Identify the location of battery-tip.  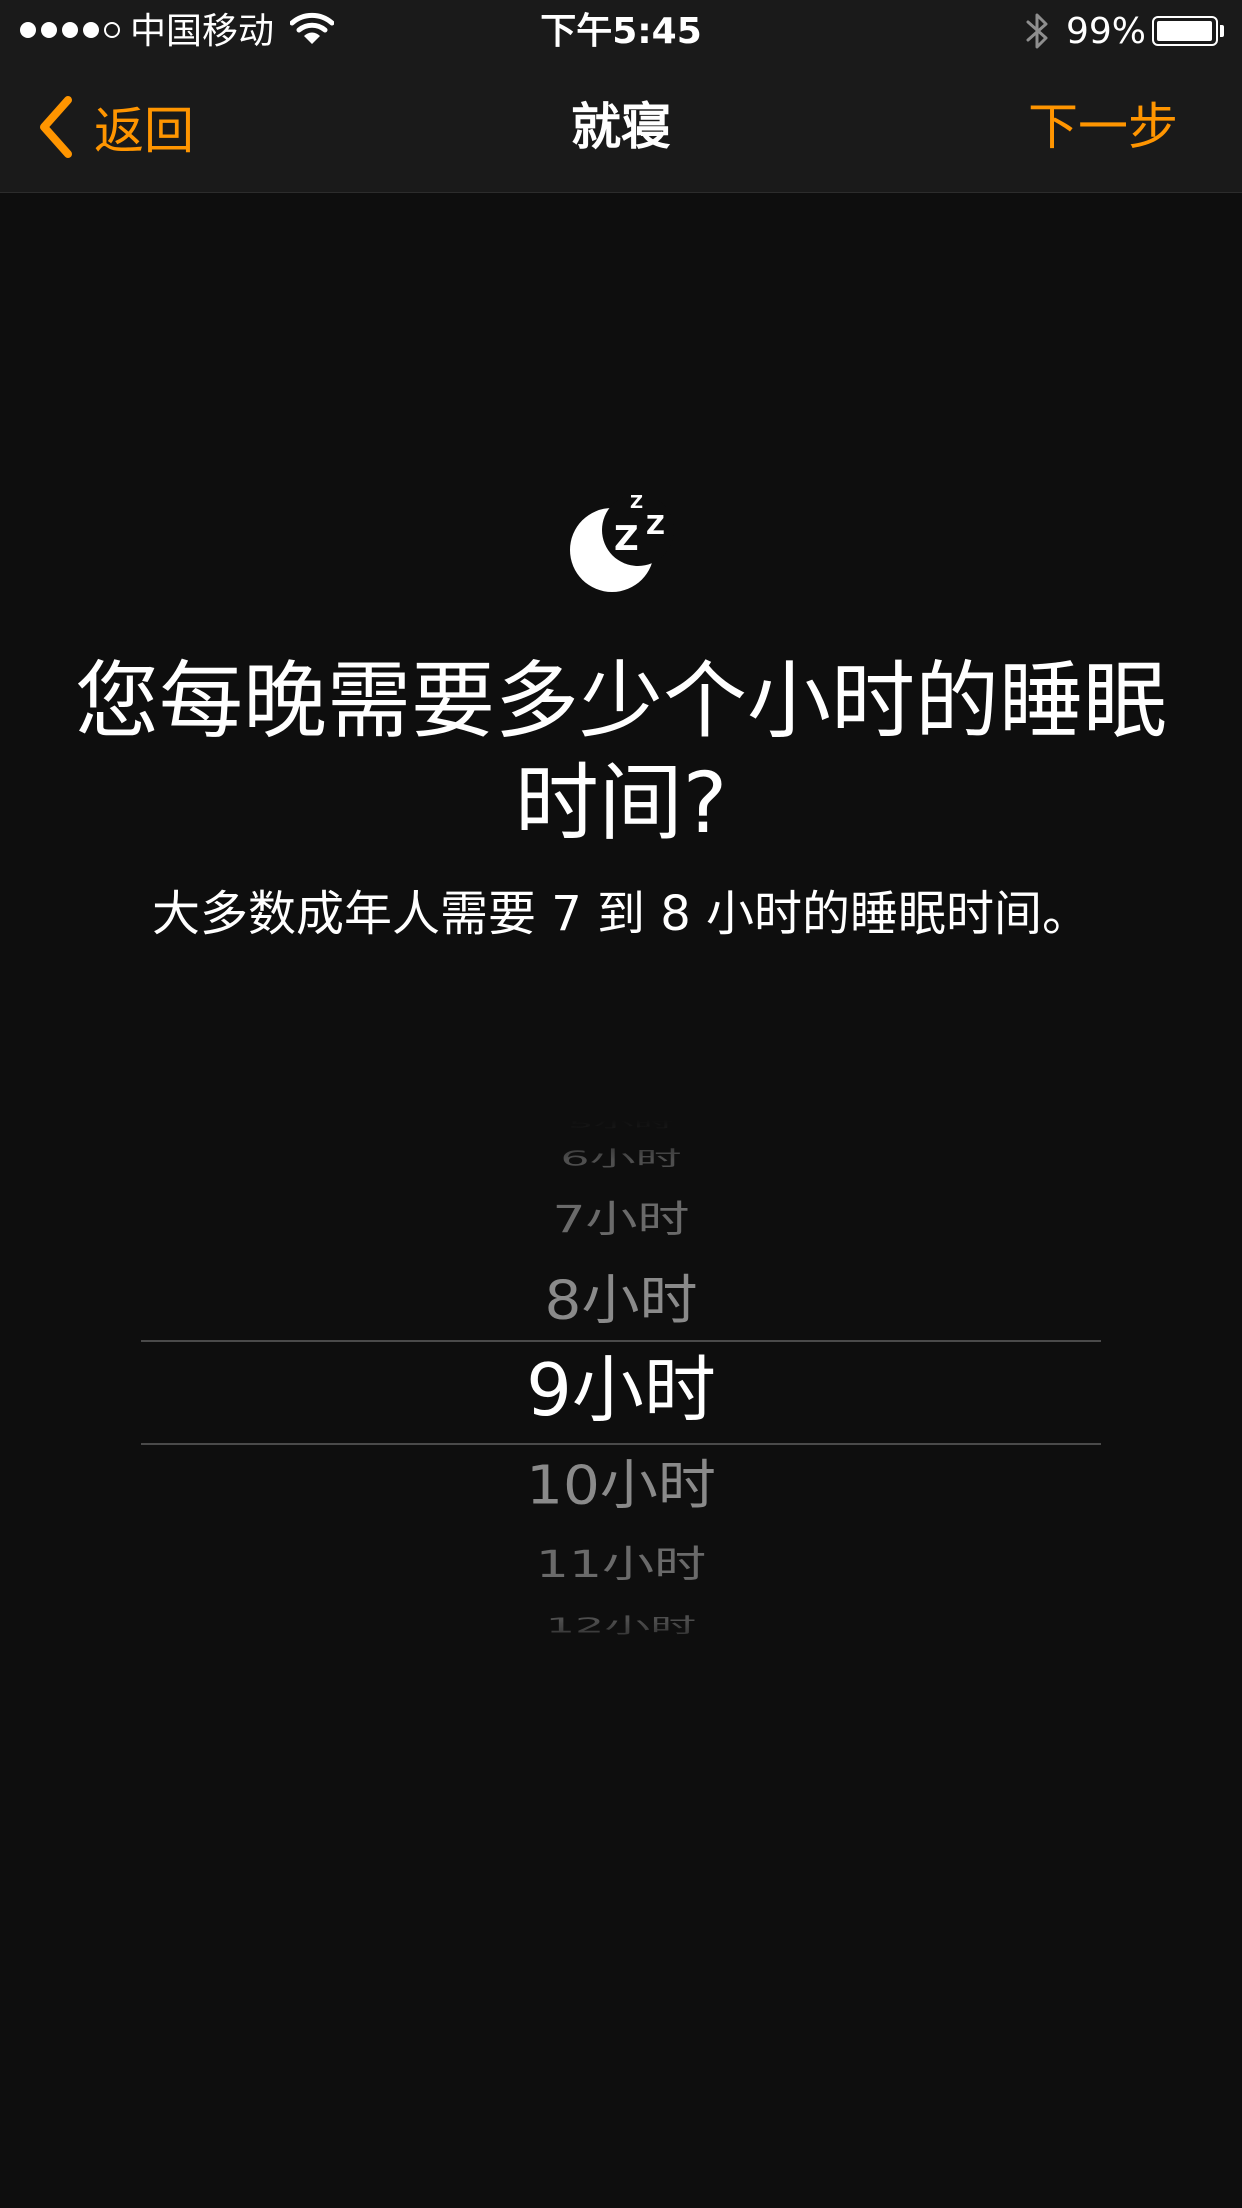
(1222, 31).